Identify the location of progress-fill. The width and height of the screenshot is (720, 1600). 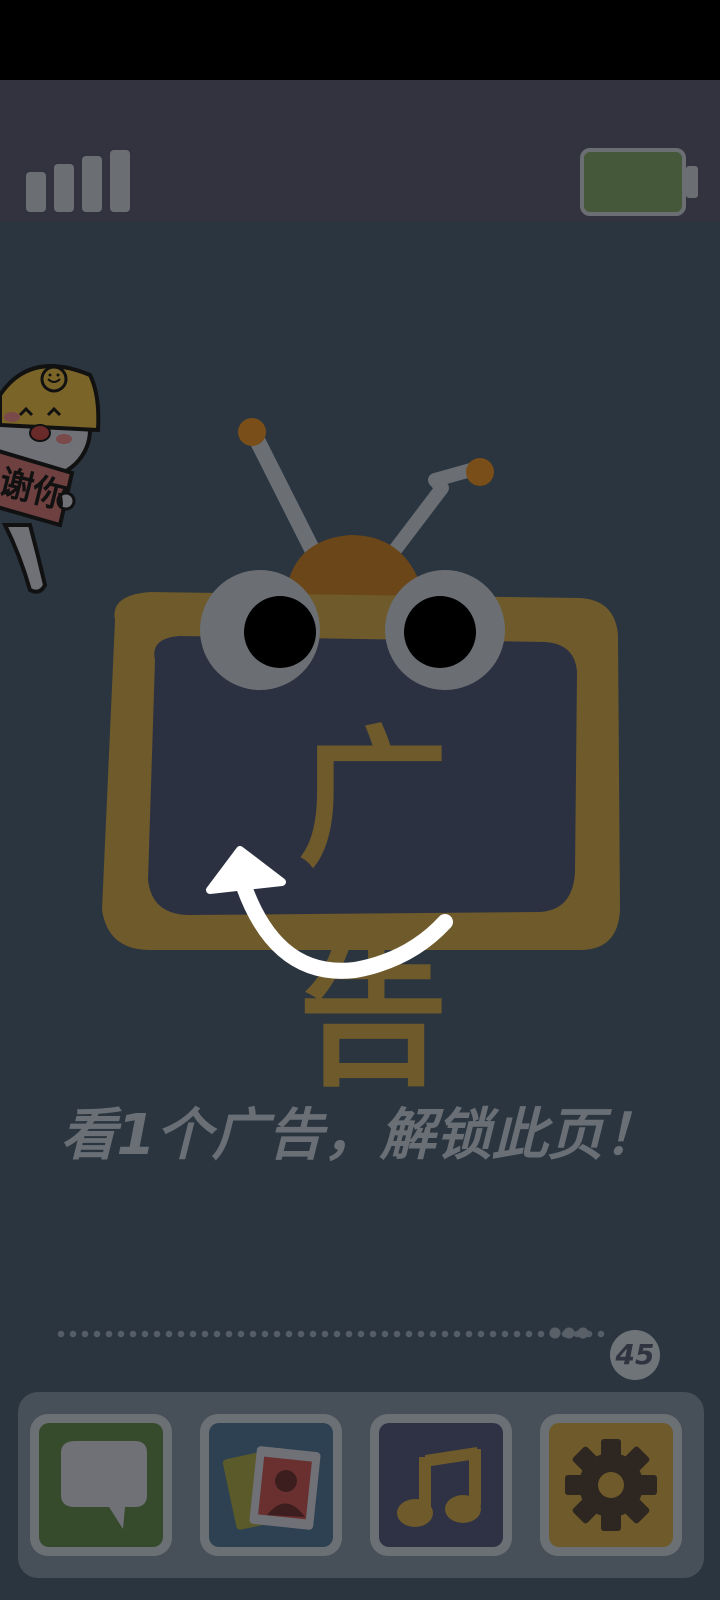
(568, 1333).